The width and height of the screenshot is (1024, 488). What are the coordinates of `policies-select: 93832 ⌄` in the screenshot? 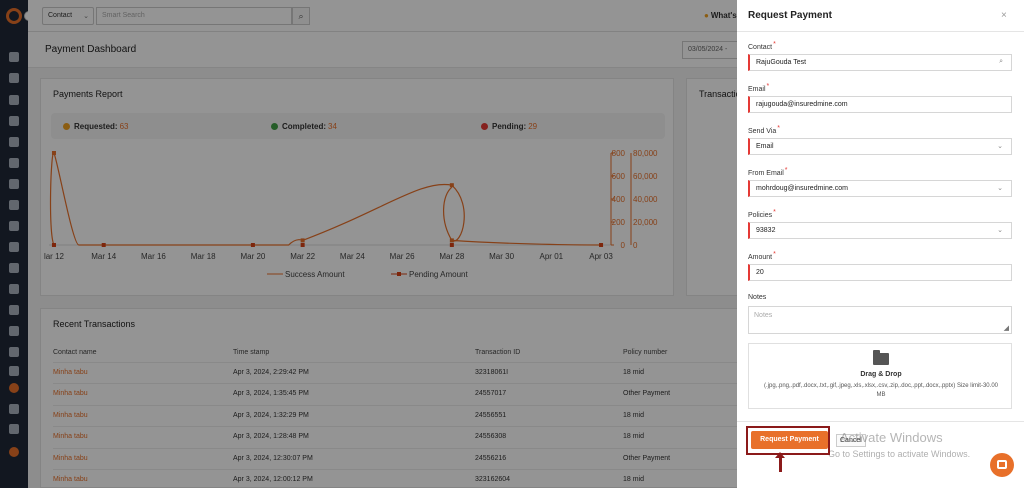 It's located at (880, 230).